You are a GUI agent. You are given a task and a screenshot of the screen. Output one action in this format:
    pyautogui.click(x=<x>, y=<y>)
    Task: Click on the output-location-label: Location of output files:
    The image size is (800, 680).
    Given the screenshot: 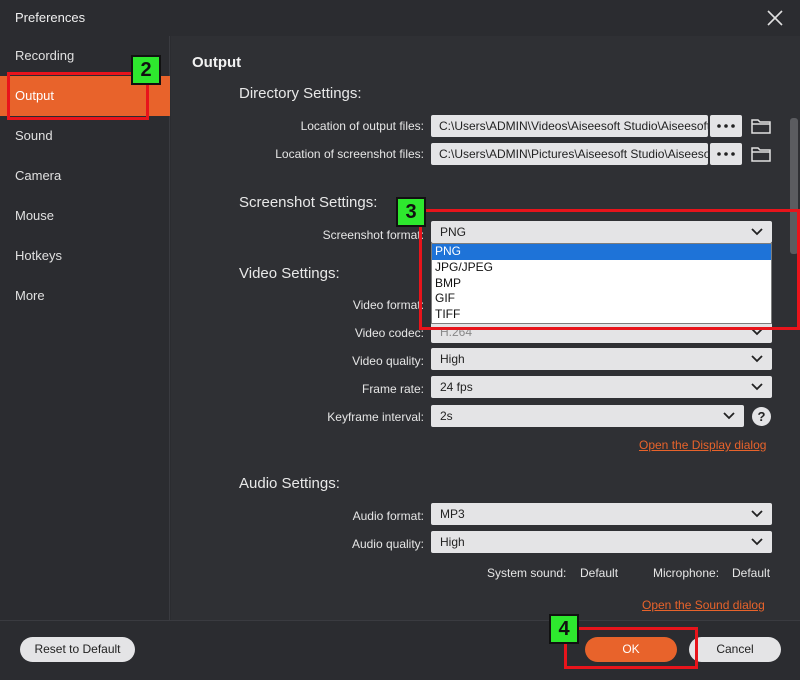 What is the action you would take?
    pyautogui.click(x=362, y=126)
    